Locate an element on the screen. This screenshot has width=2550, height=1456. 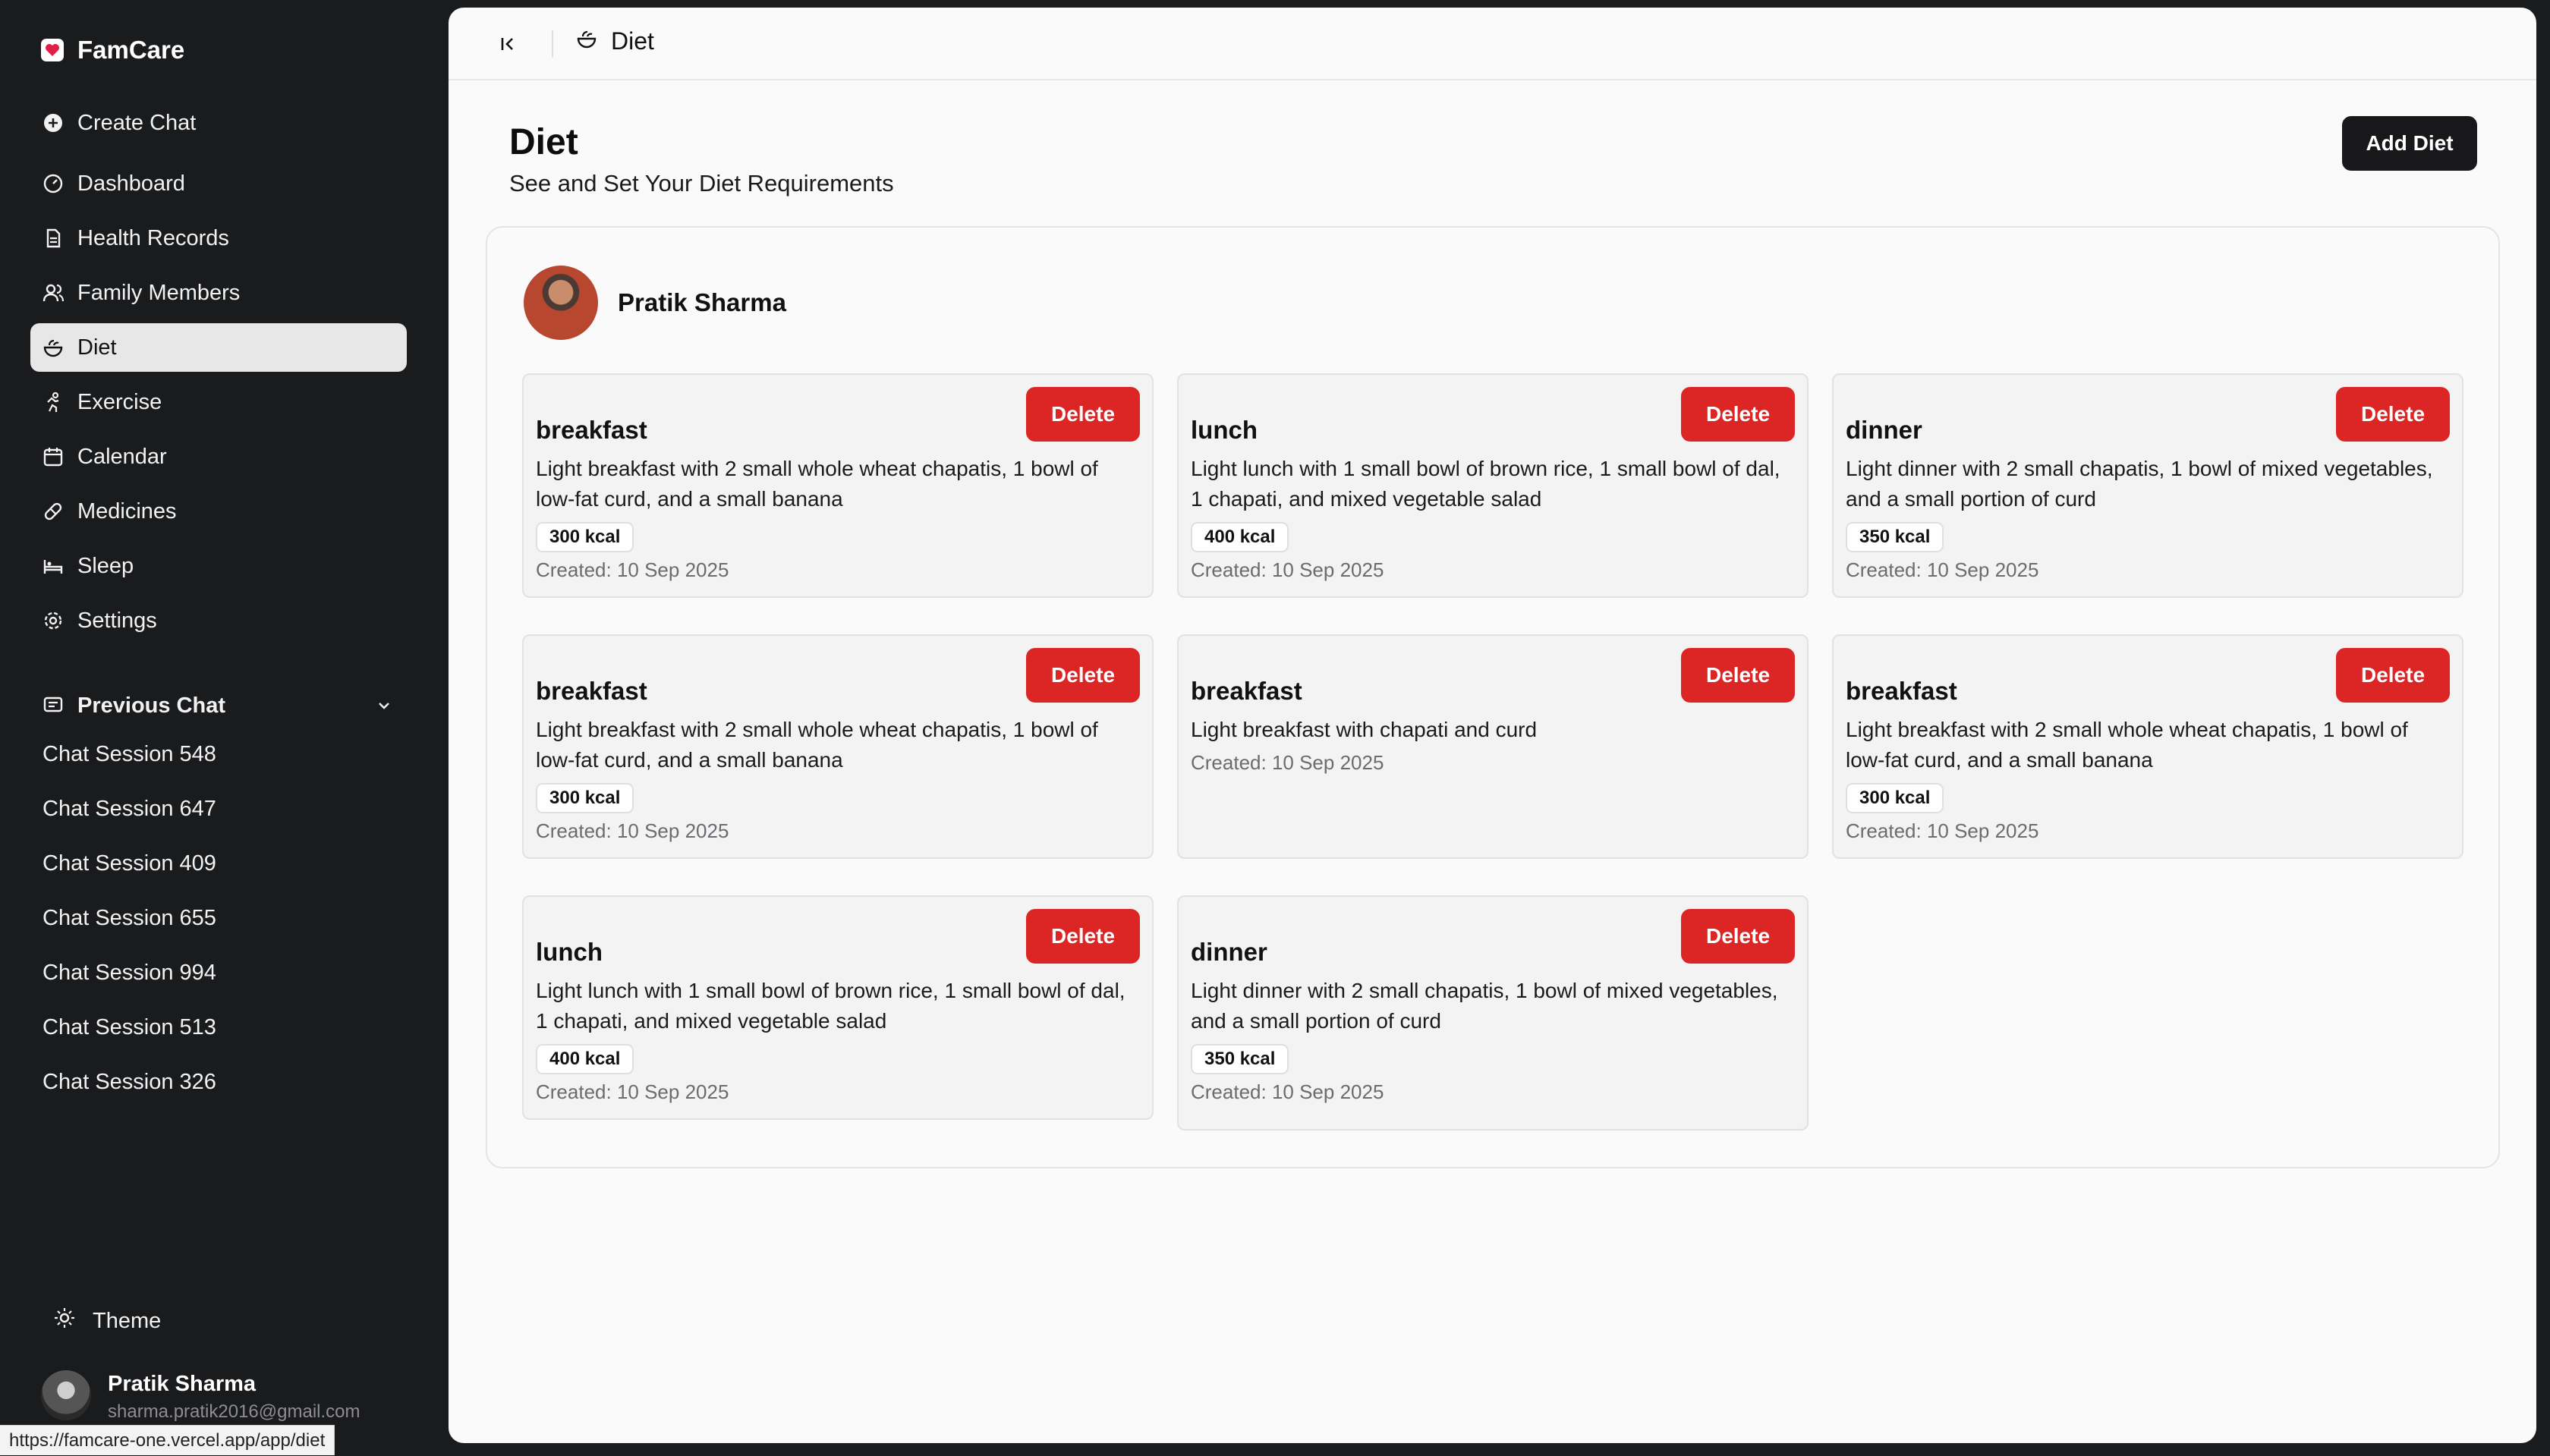
running-icon is located at coordinates (53, 402).